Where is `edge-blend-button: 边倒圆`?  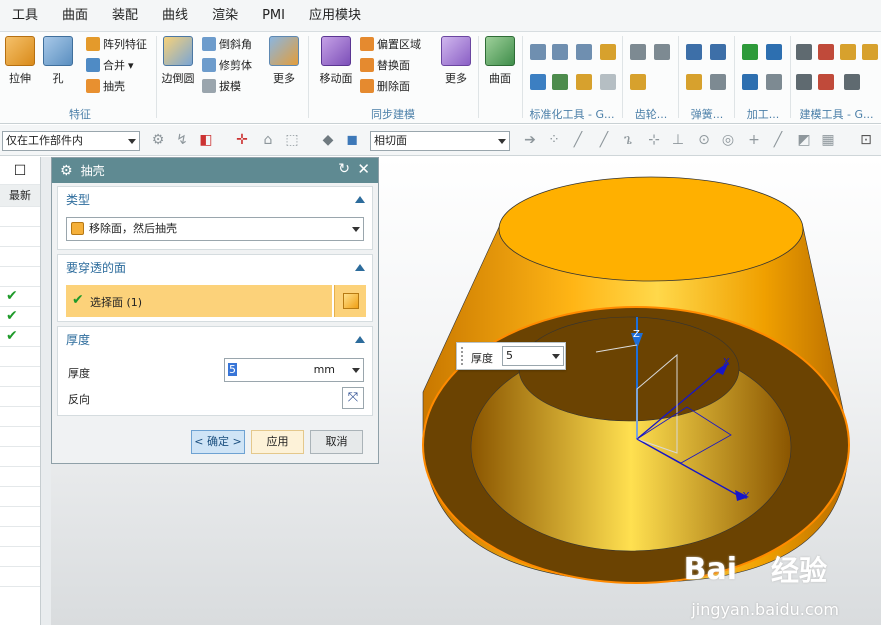
edge-blend-button: 边倒圆 is located at coordinates (178, 61).